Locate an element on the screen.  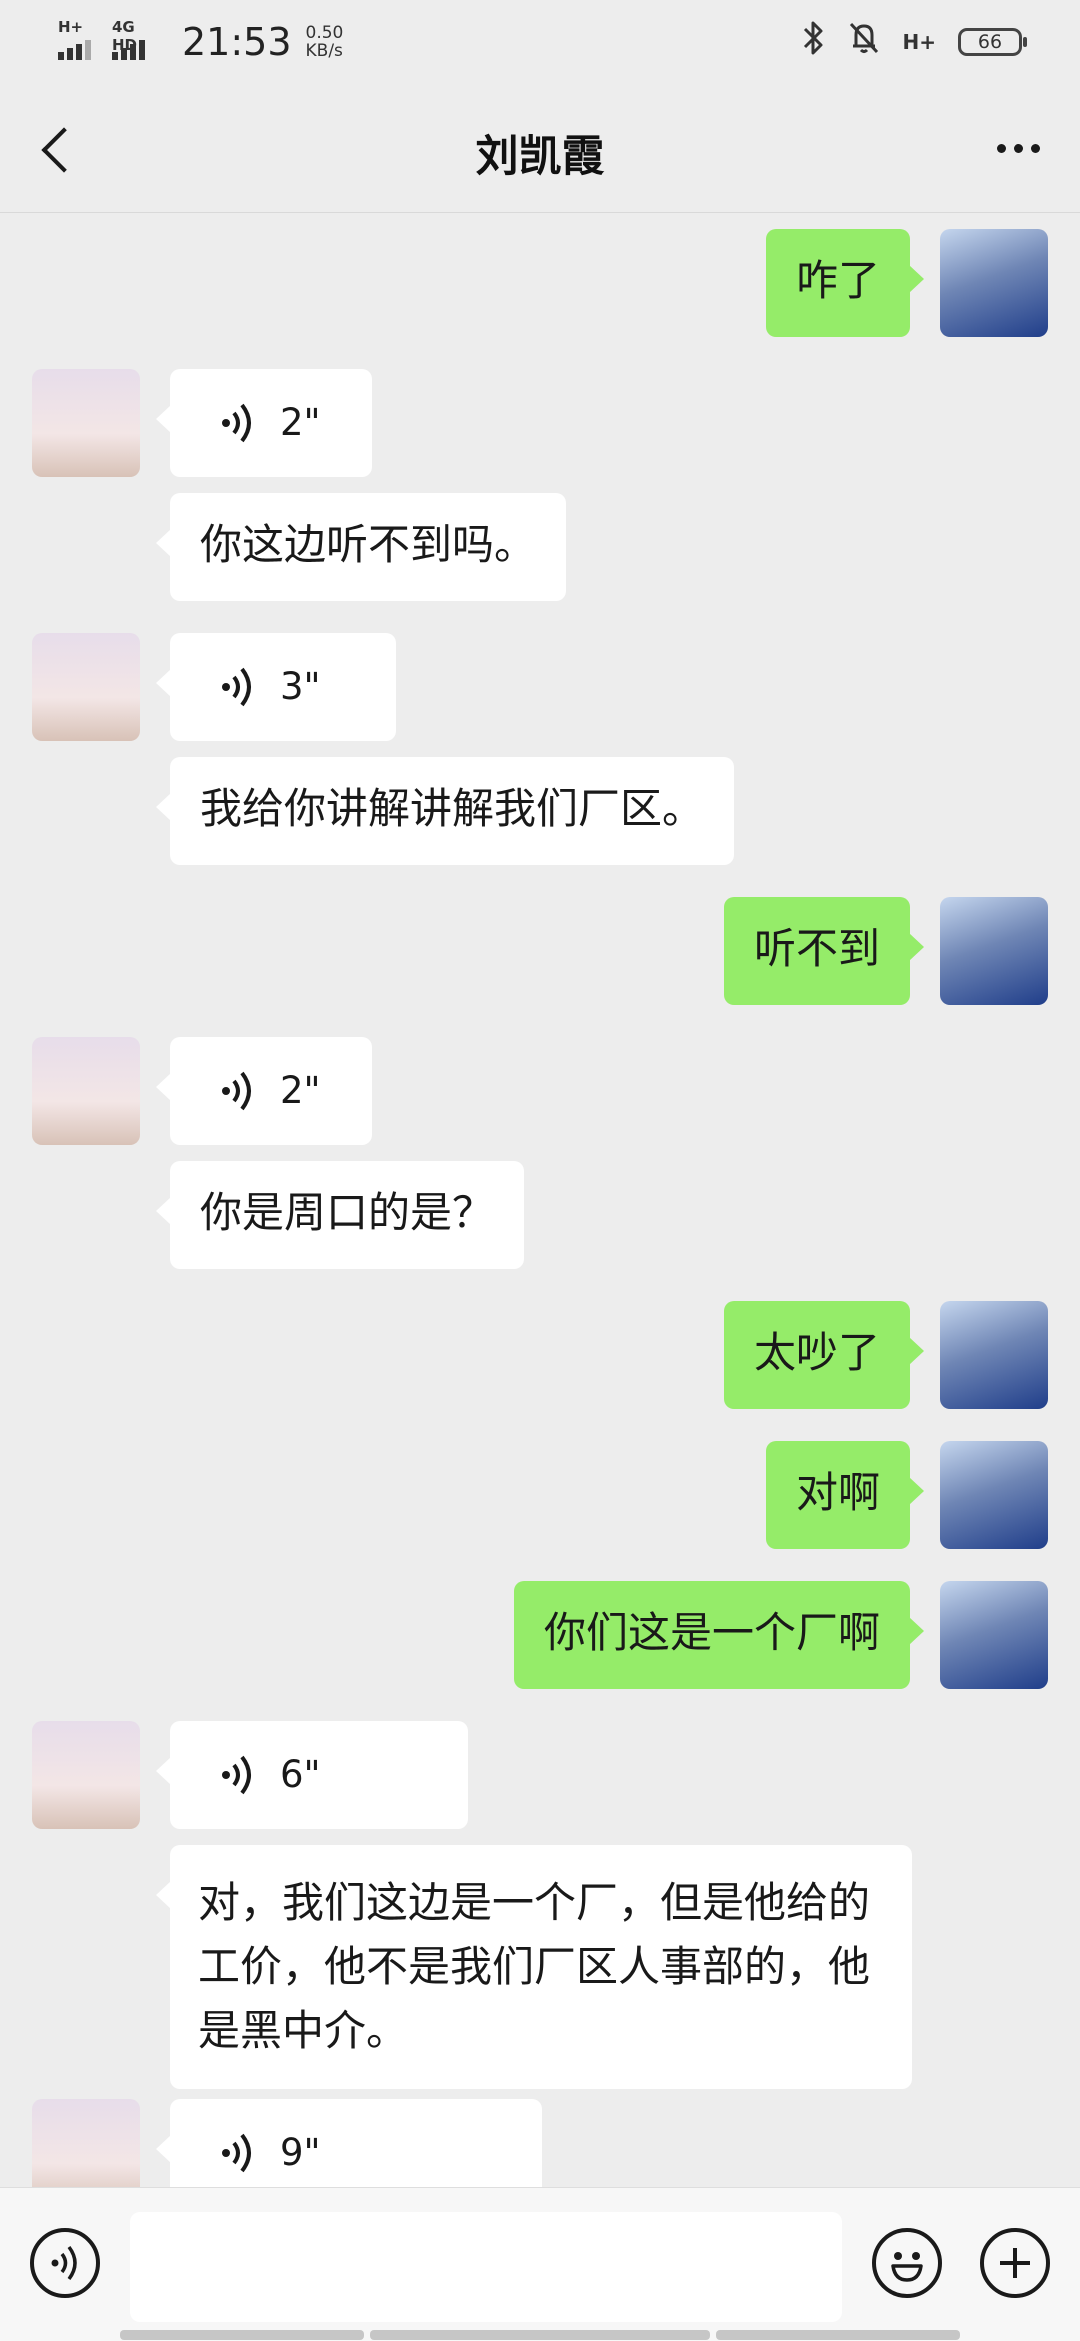
voice-duration: 9" is located at coordinates (300, 2152).